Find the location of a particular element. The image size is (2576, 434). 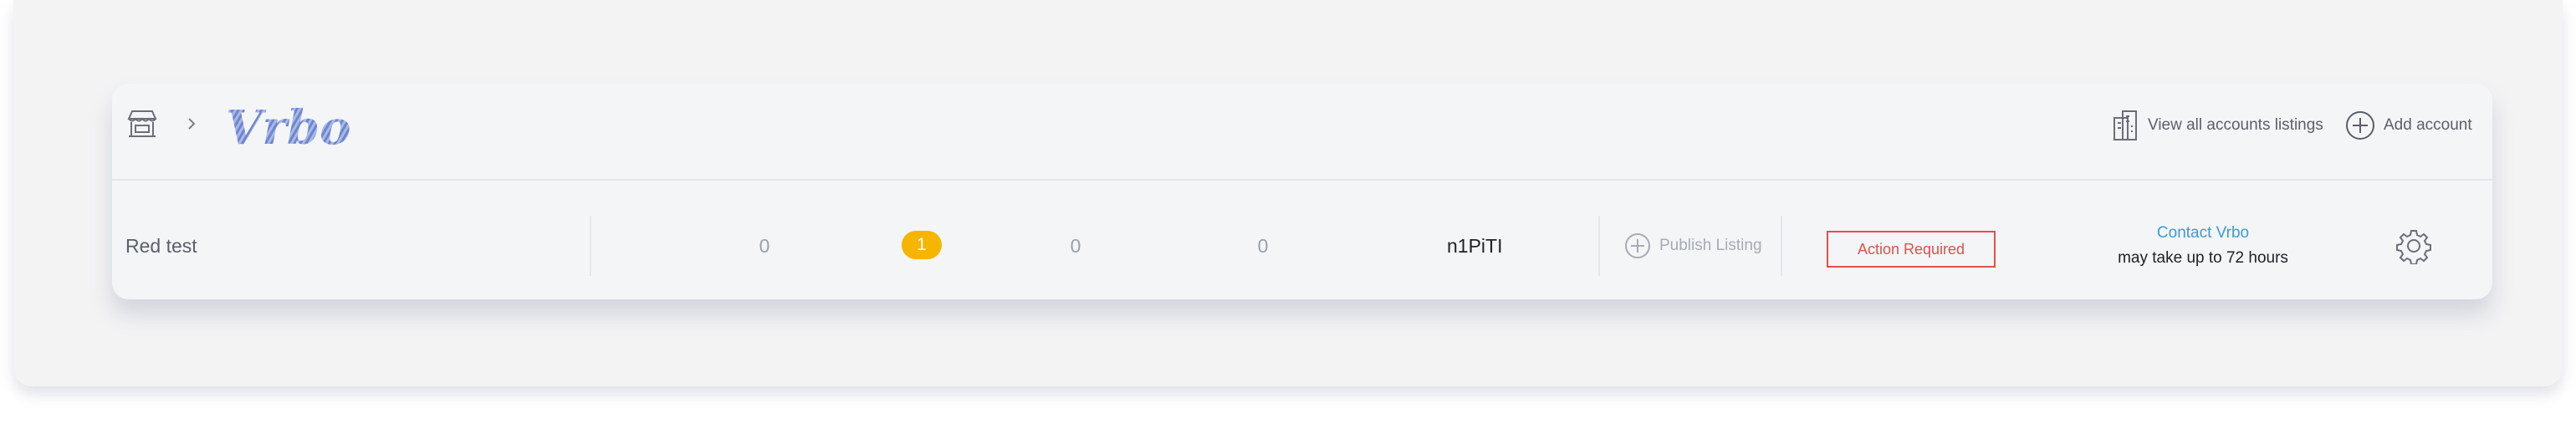

gear-icon is located at coordinates (2413, 245).